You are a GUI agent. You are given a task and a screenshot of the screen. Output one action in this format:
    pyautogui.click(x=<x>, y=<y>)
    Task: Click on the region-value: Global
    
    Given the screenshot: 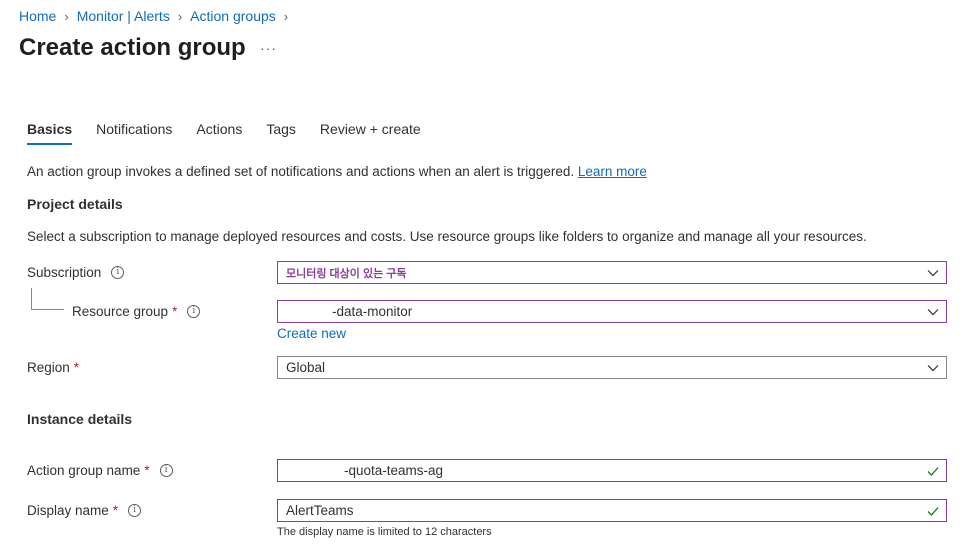 What is the action you would take?
    pyautogui.click(x=306, y=367)
    